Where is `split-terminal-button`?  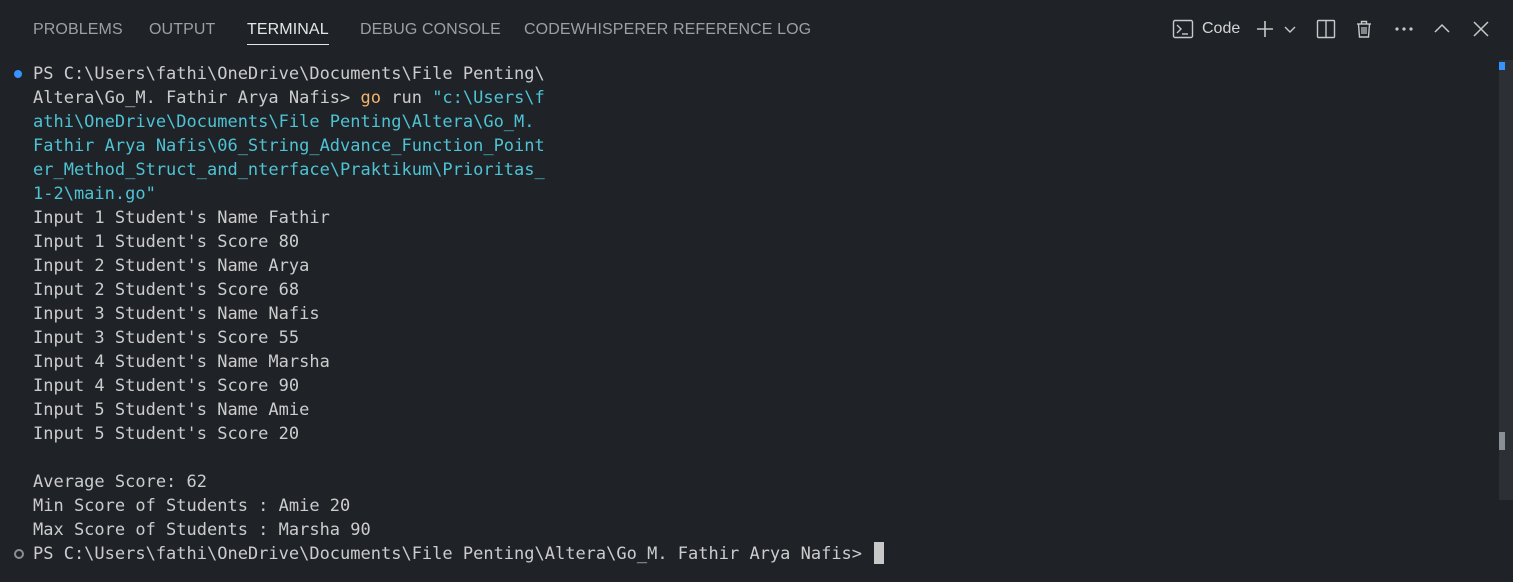 split-terminal-button is located at coordinates (1326, 29).